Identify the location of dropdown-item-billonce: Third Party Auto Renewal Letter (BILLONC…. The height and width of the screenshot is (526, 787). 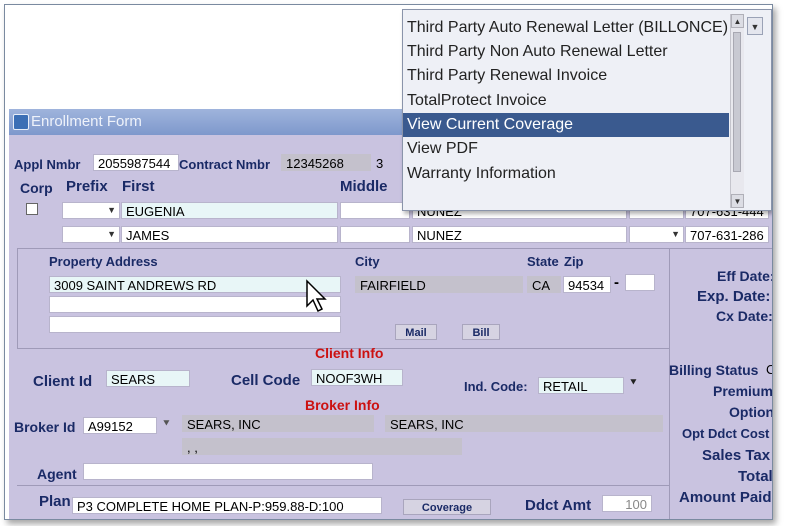
(566, 28).